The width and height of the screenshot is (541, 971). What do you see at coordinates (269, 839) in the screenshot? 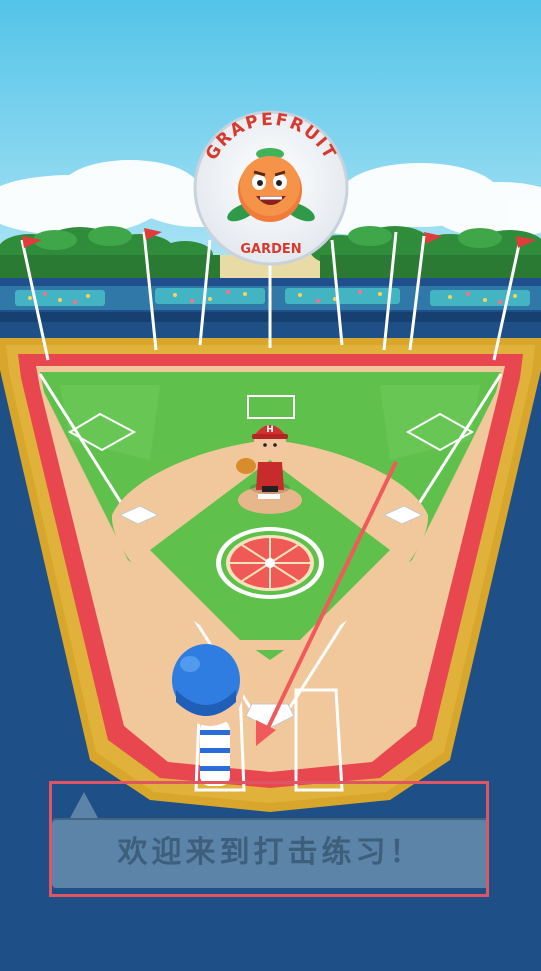
I see `tutorial-highlight-frame` at bounding box center [269, 839].